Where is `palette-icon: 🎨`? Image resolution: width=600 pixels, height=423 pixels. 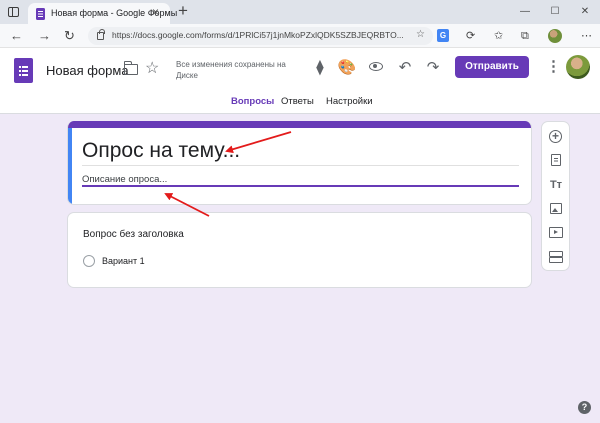
palette-icon: 🎨 is located at coordinates (347, 68).